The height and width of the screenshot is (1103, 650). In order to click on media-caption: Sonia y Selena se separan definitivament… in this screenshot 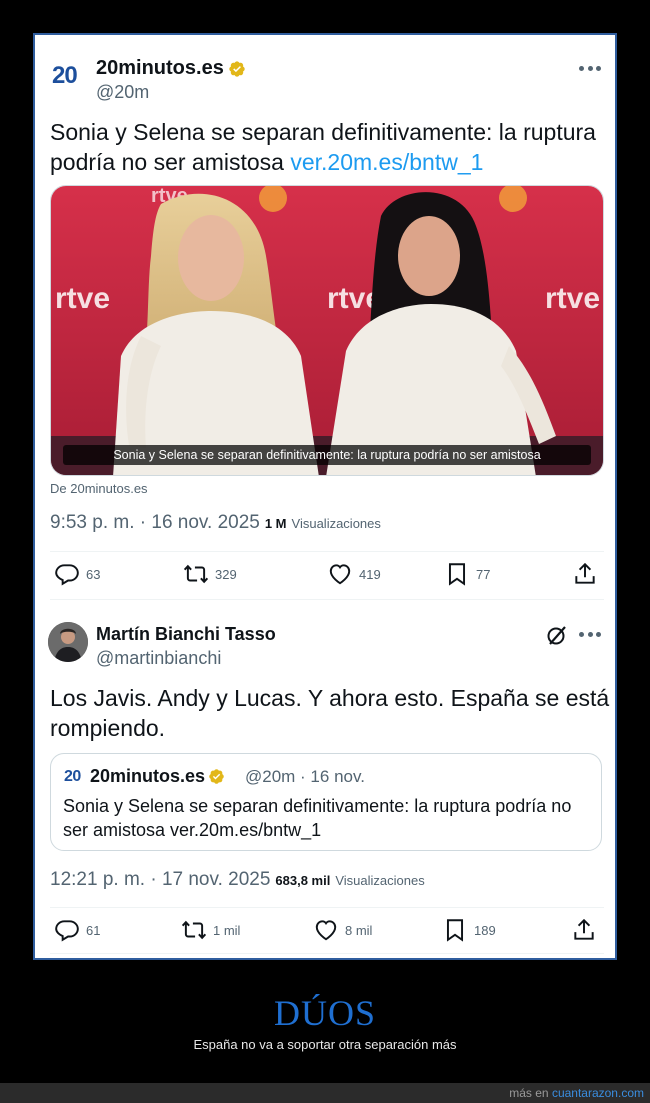, I will do `click(327, 455)`.